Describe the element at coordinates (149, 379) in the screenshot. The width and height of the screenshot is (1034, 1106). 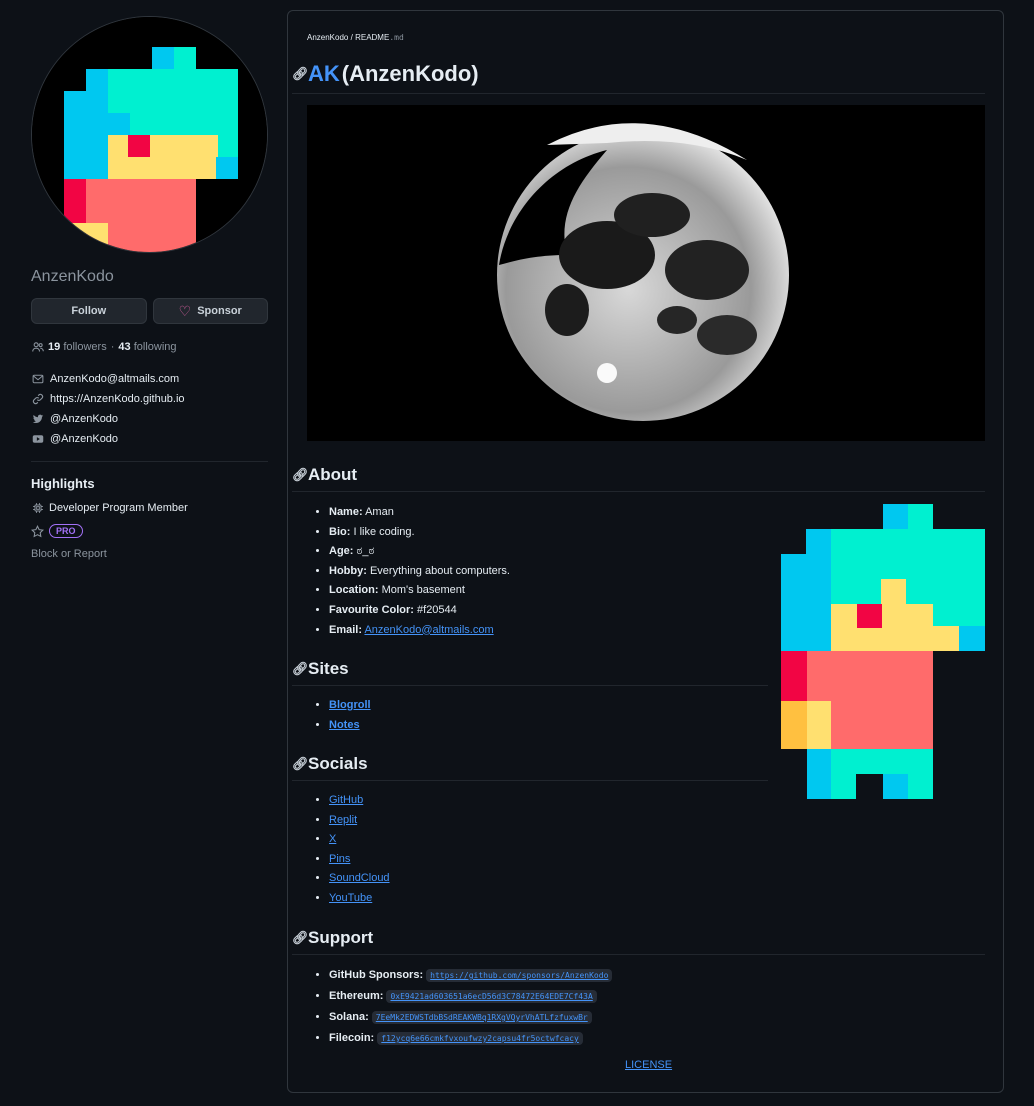
I see `contact-email: AnzenKodo@altmails.com` at that location.